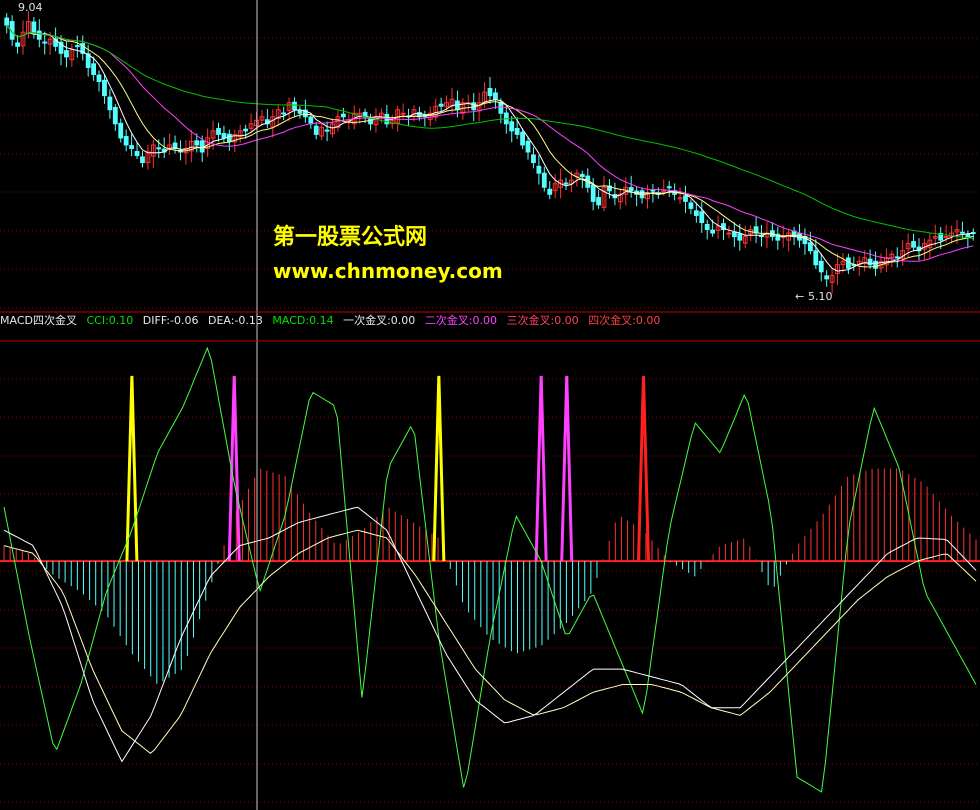 The height and width of the screenshot is (810, 980). What do you see at coordinates (170, 320) in the screenshot?
I see `legend-diff: DIFF:-0.06` at bounding box center [170, 320].